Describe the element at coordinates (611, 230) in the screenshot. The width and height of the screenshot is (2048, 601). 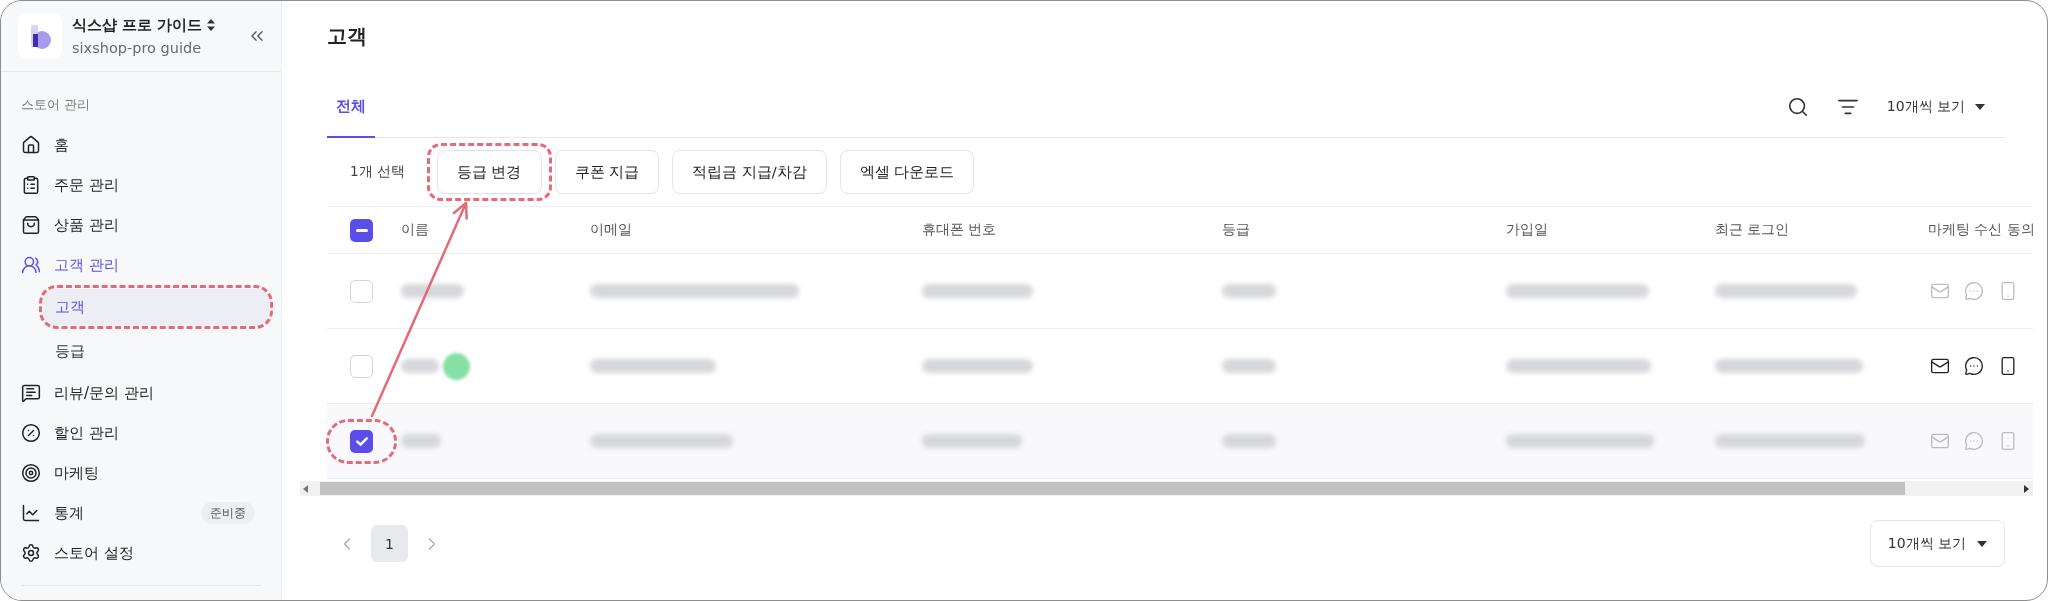
I see `column-header: 이메일` at that location.